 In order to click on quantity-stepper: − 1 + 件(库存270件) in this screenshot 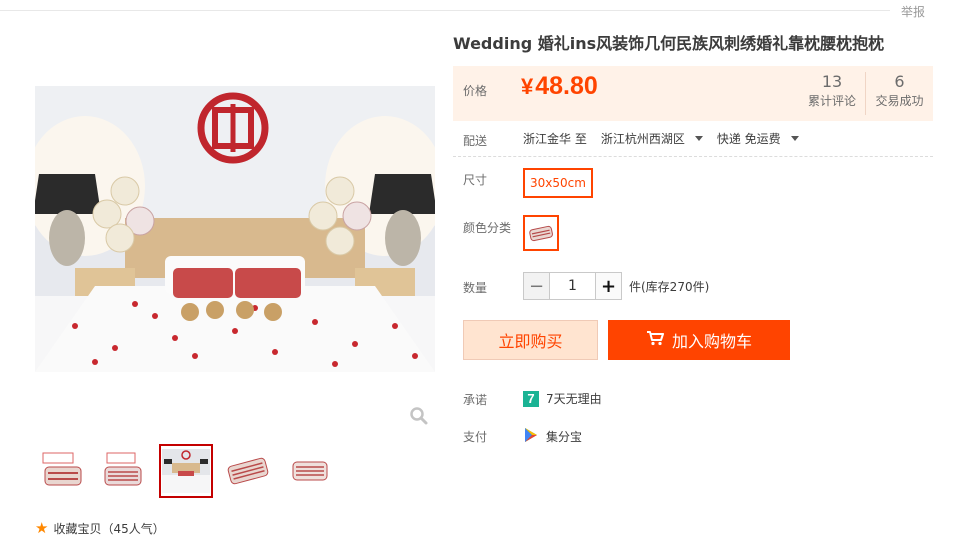, I will do `click(616, 286)`.